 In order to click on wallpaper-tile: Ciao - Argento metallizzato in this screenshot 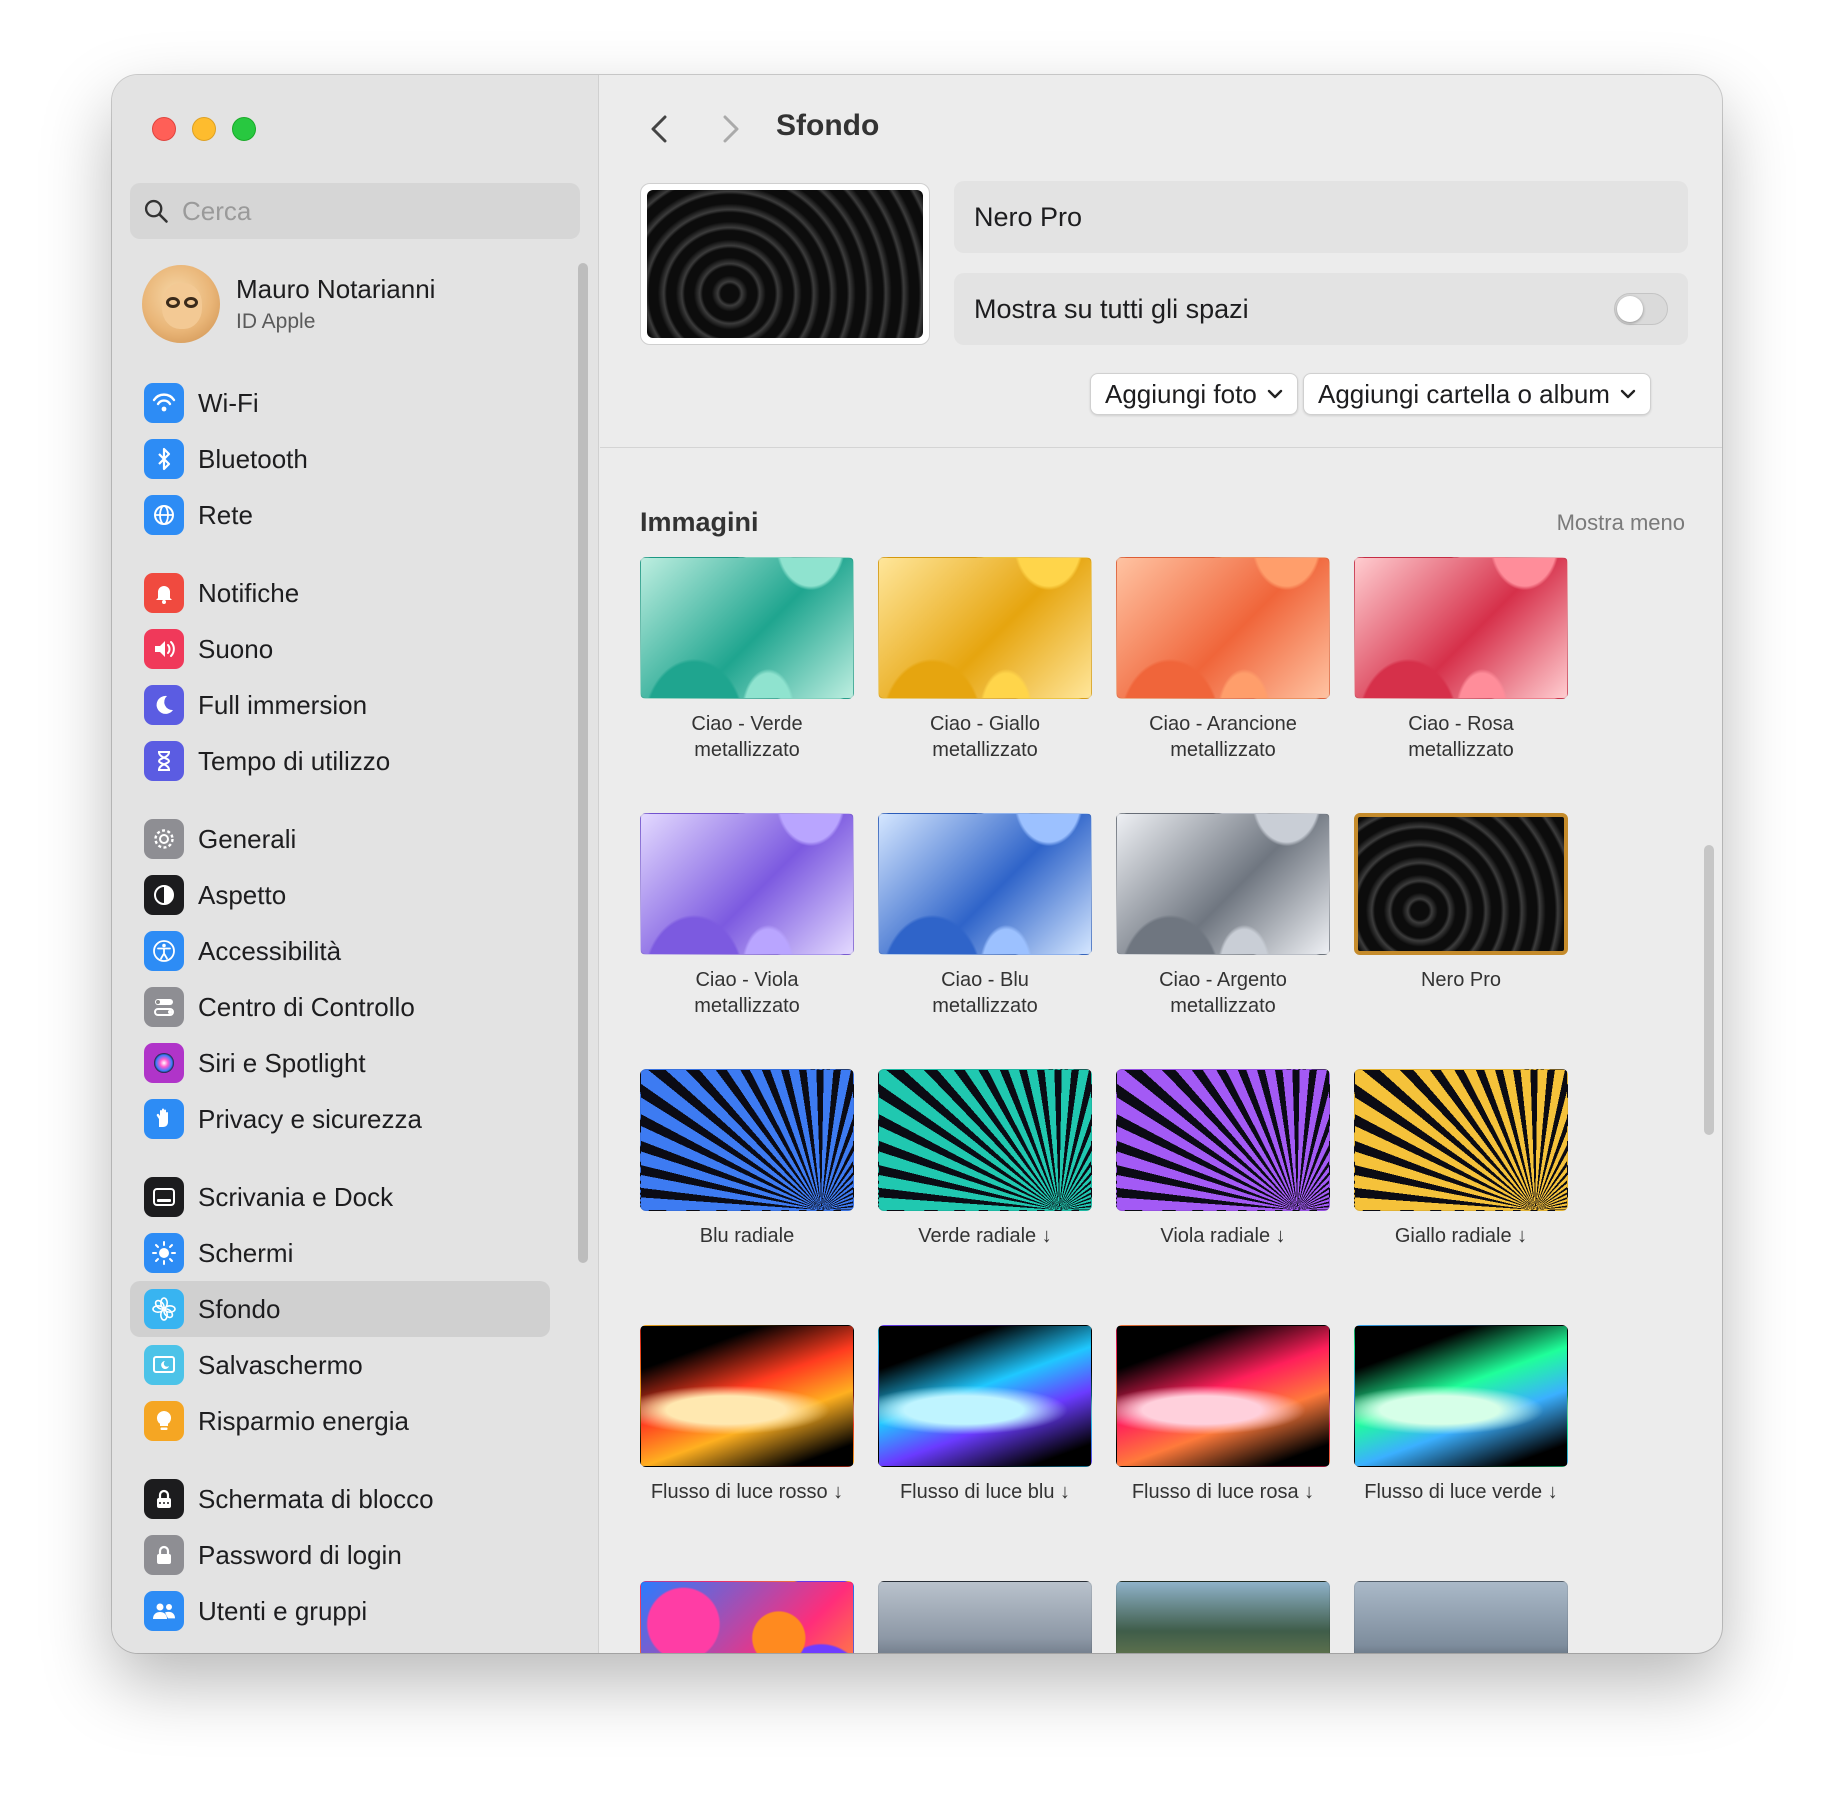, I will do `click(1223, 916)`.